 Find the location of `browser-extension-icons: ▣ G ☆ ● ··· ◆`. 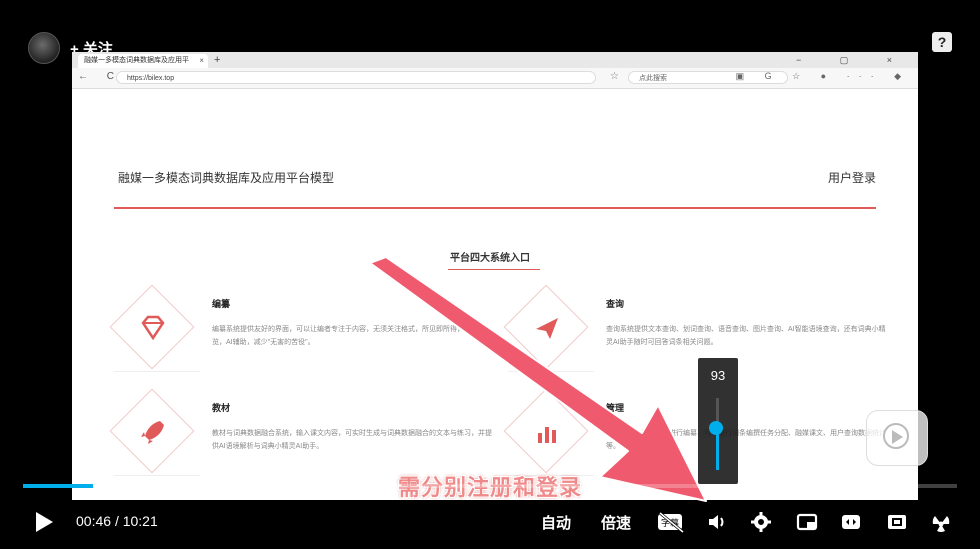

browser-extension-icons: ▣ G ☆ ● ··· ◆ is located at coordinates (822, 76).